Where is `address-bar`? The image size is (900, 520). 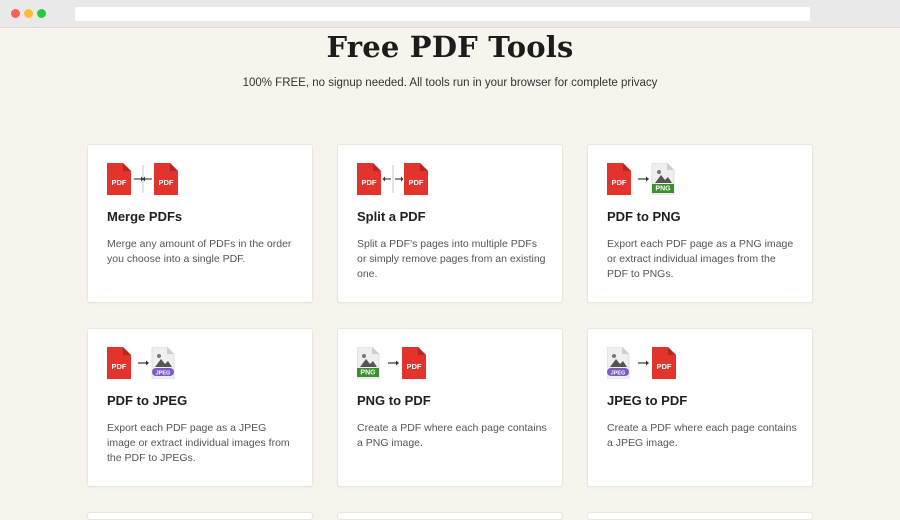 address-bar is located at coordinates (442, 14).